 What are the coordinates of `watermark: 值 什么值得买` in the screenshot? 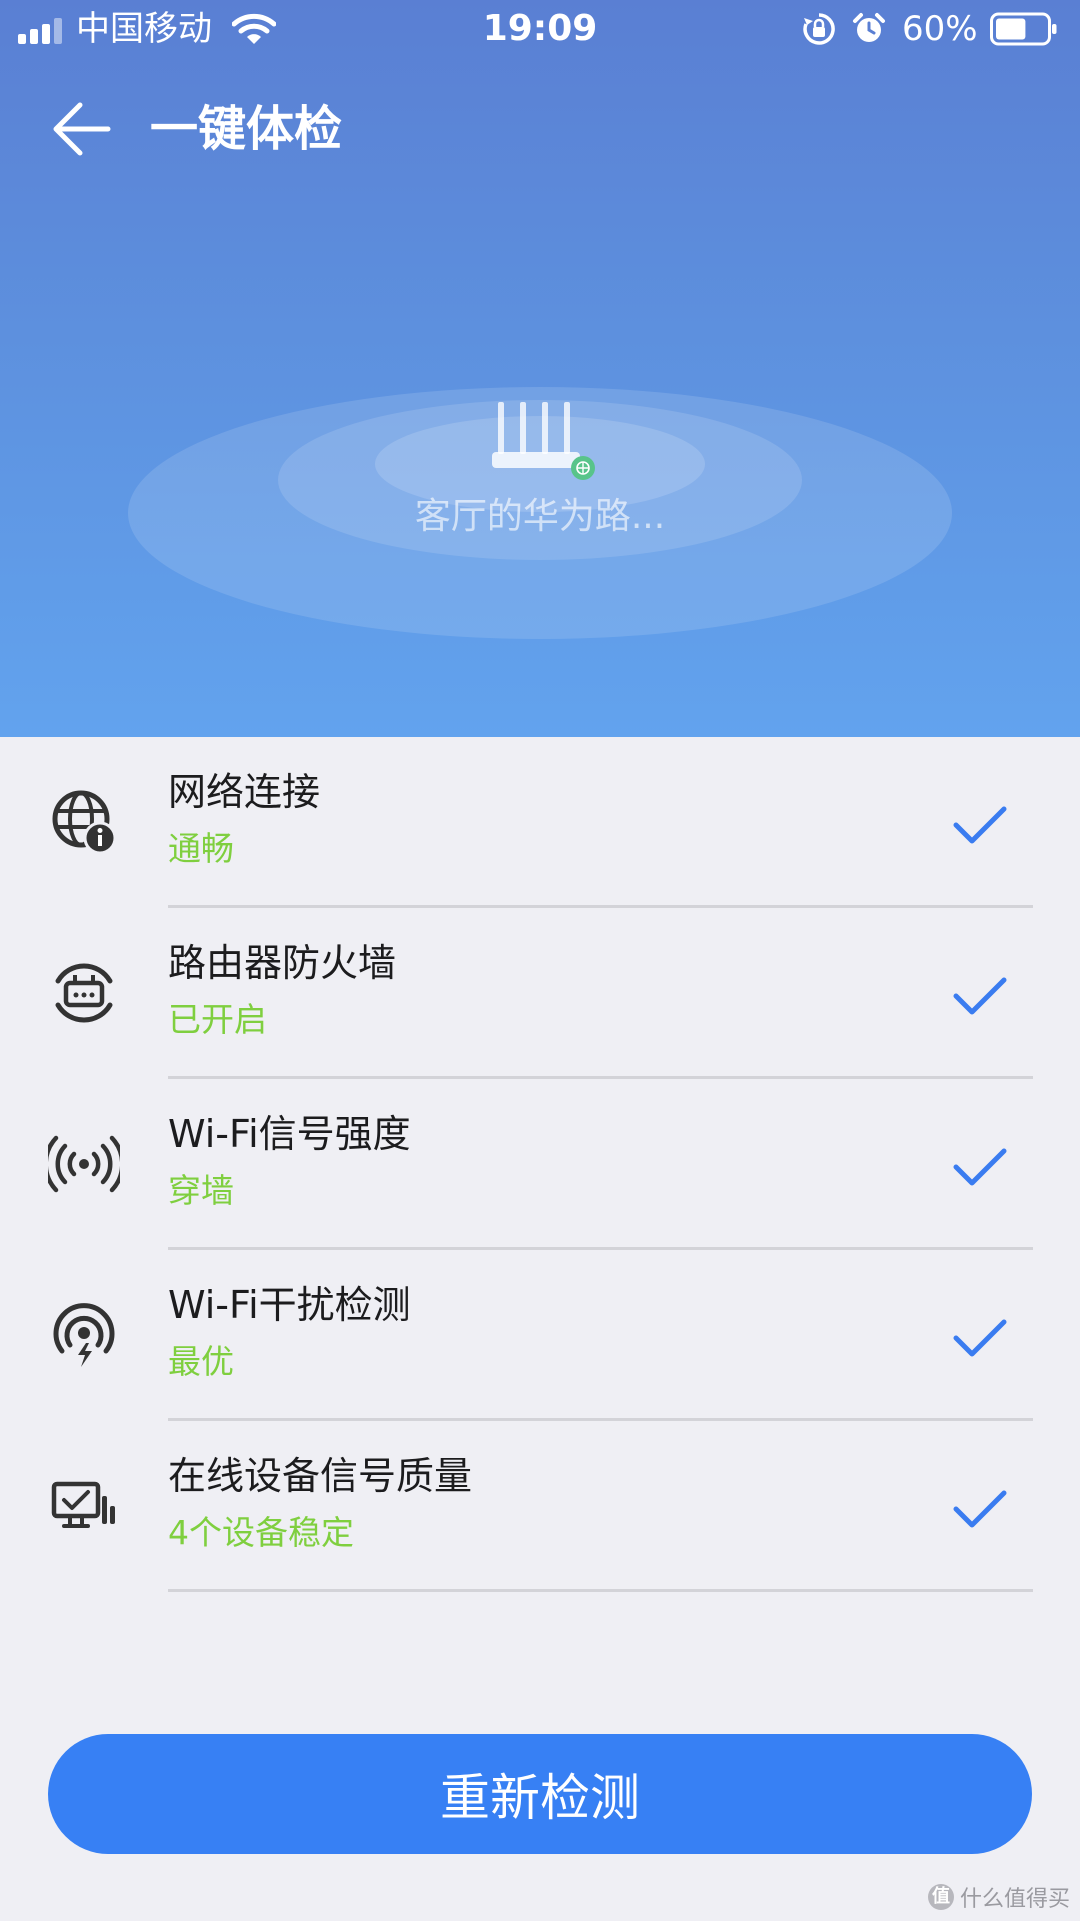 It's located at (998, 1897).